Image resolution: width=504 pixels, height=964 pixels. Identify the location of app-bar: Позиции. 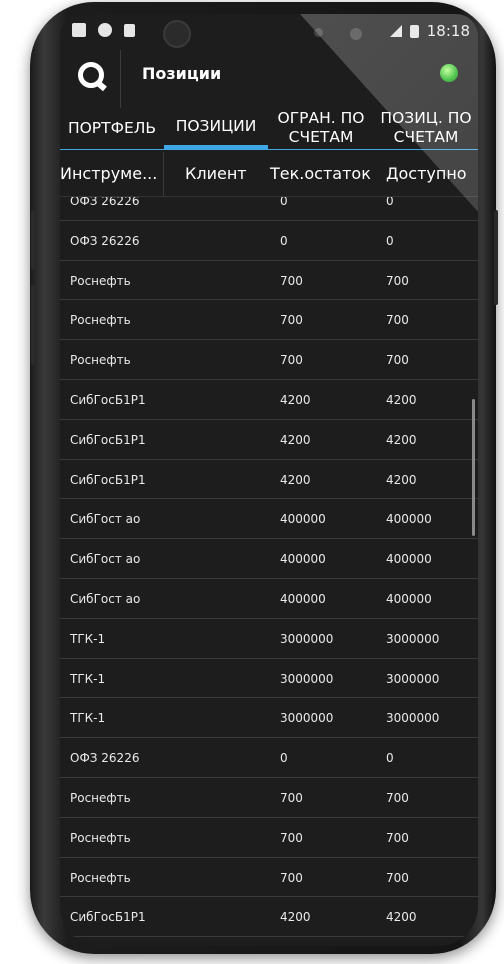
(269, 79).